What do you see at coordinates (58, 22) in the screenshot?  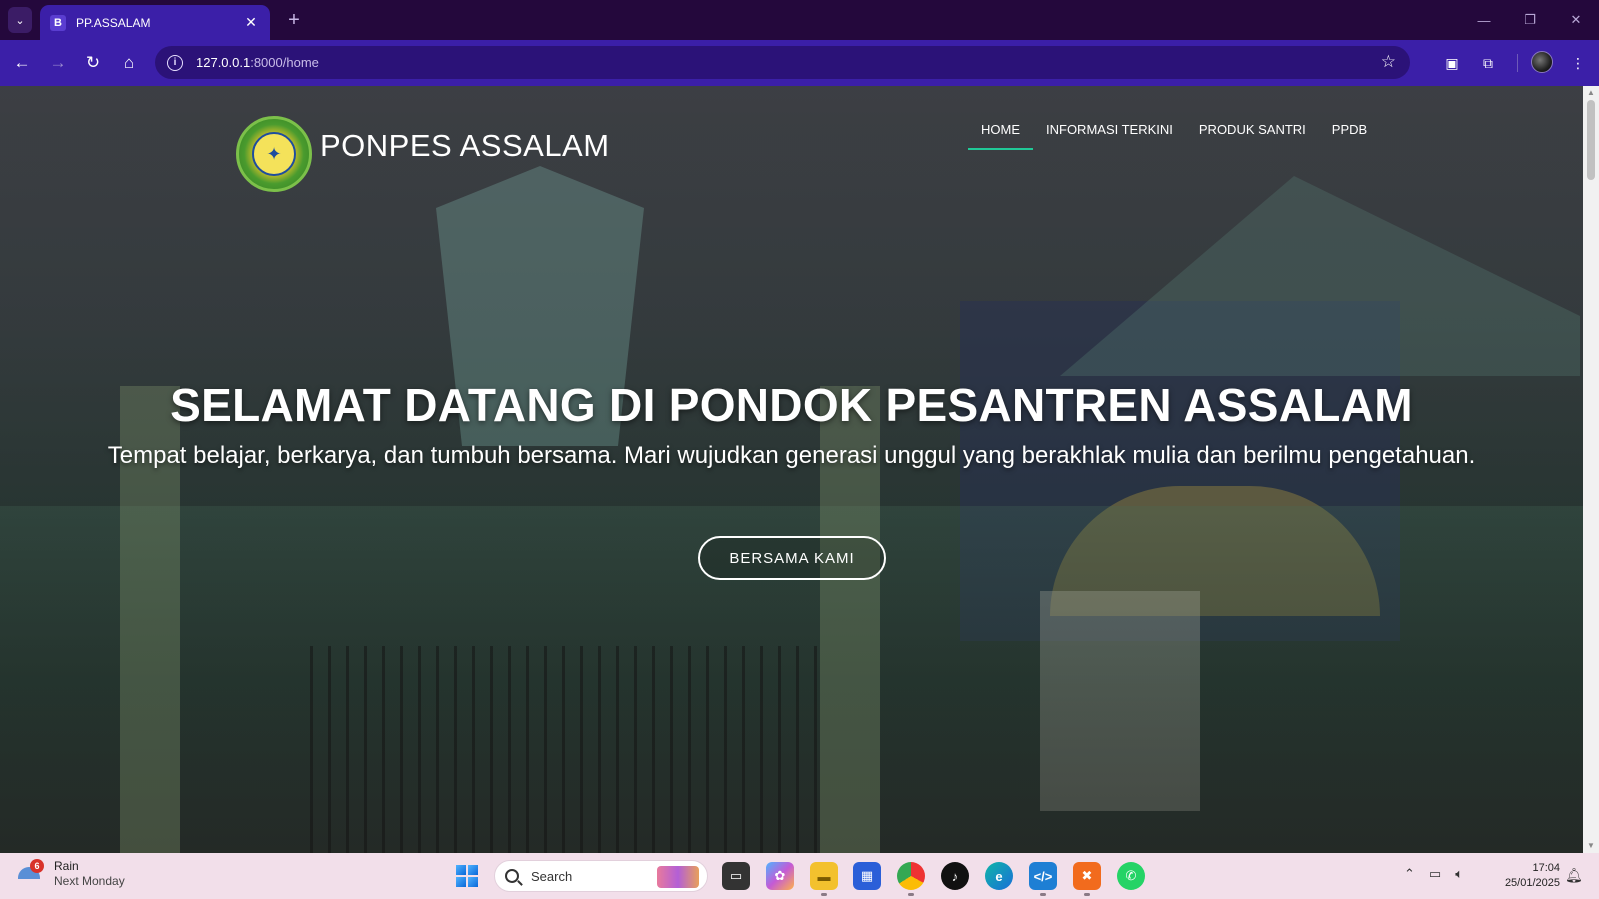 I see `tab-favicon-icon: B` at bounding box center [58, 22].